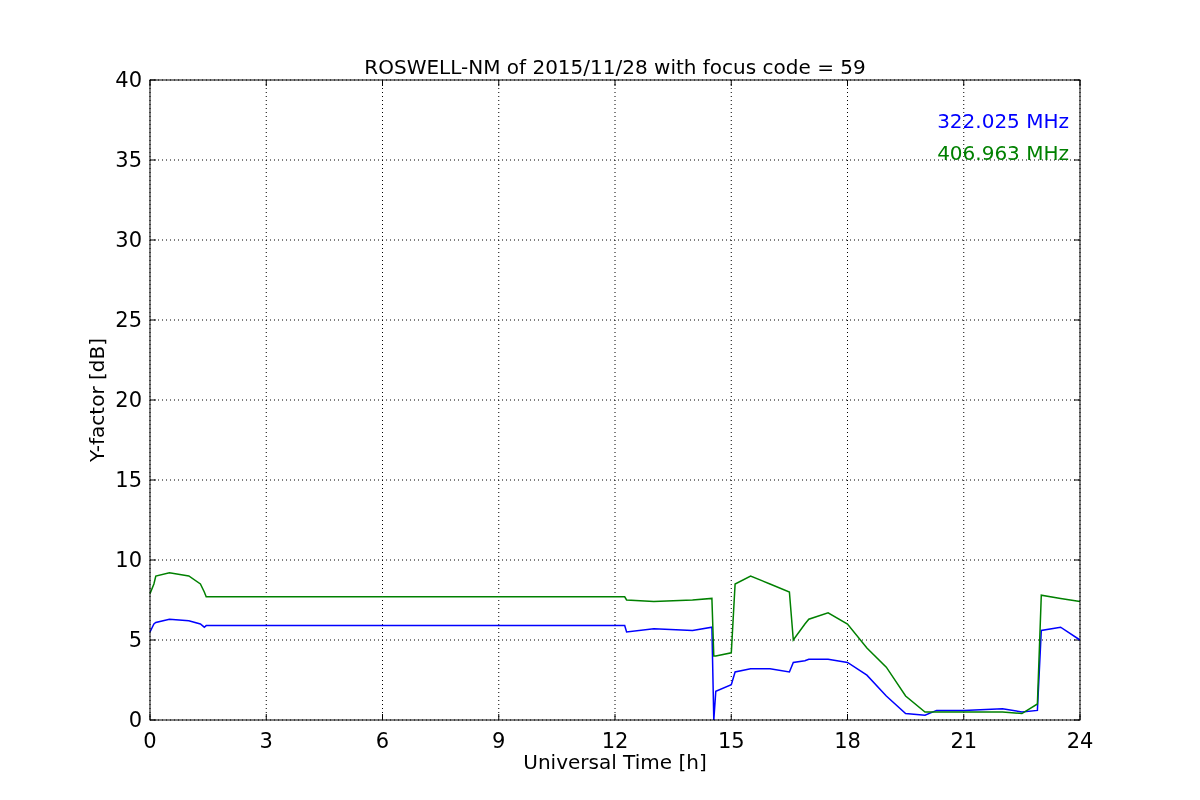  Describe the element at coordinates (128, 320) in the screenshot. I see `y-tick-label: 25` at that location.